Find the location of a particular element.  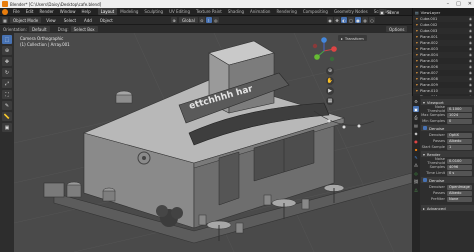

particles-tab-icon: ⁂ is located at coordinates (416, 165).